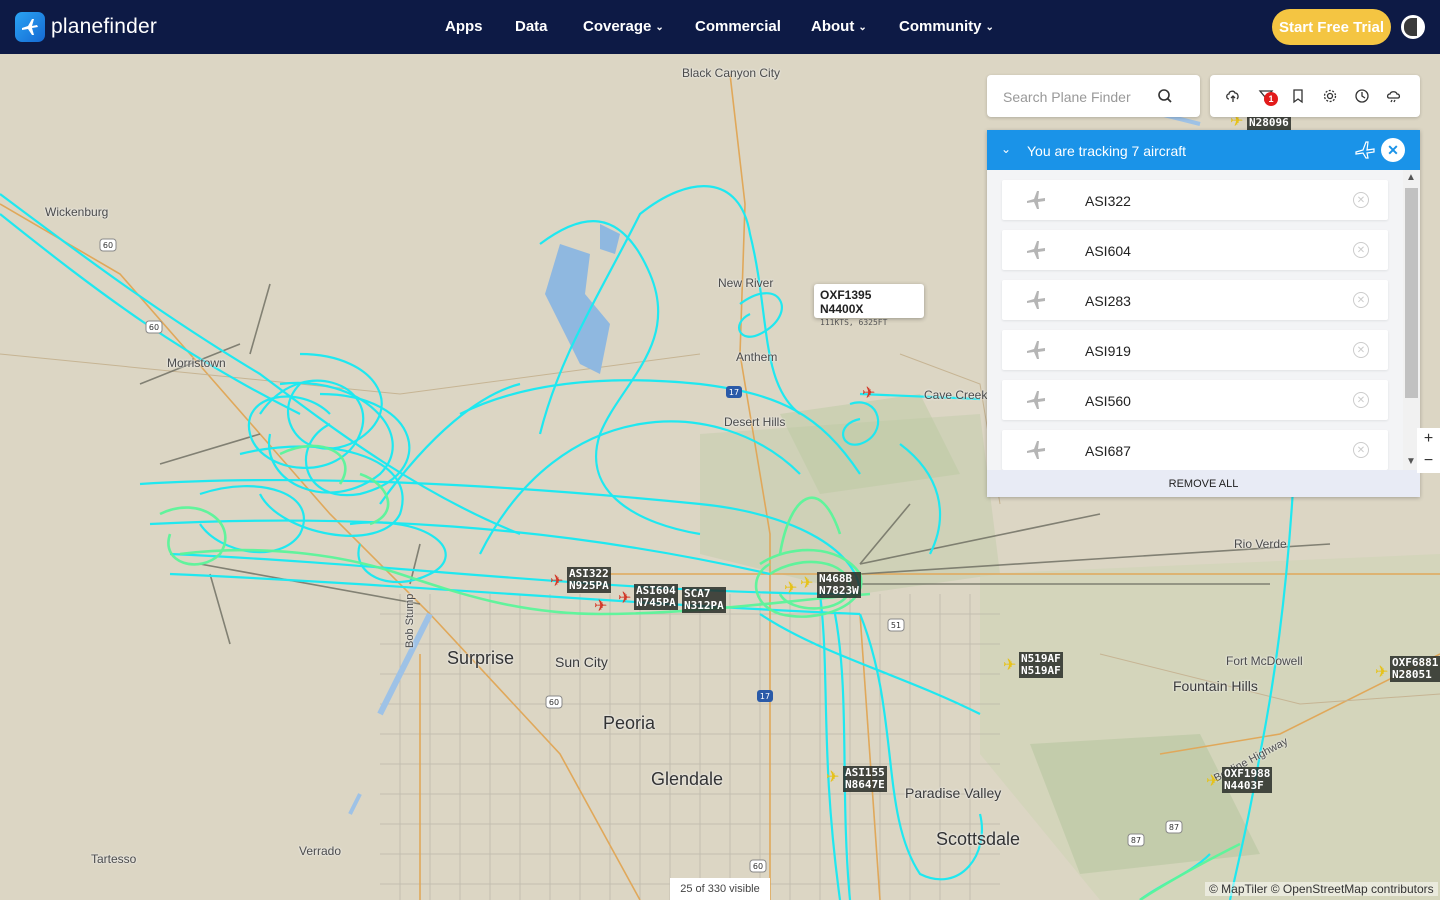 The width and height of the screenshot is (1440, 900). I want to click on flight-label: ASI322 N925PA, so click(589, 580).